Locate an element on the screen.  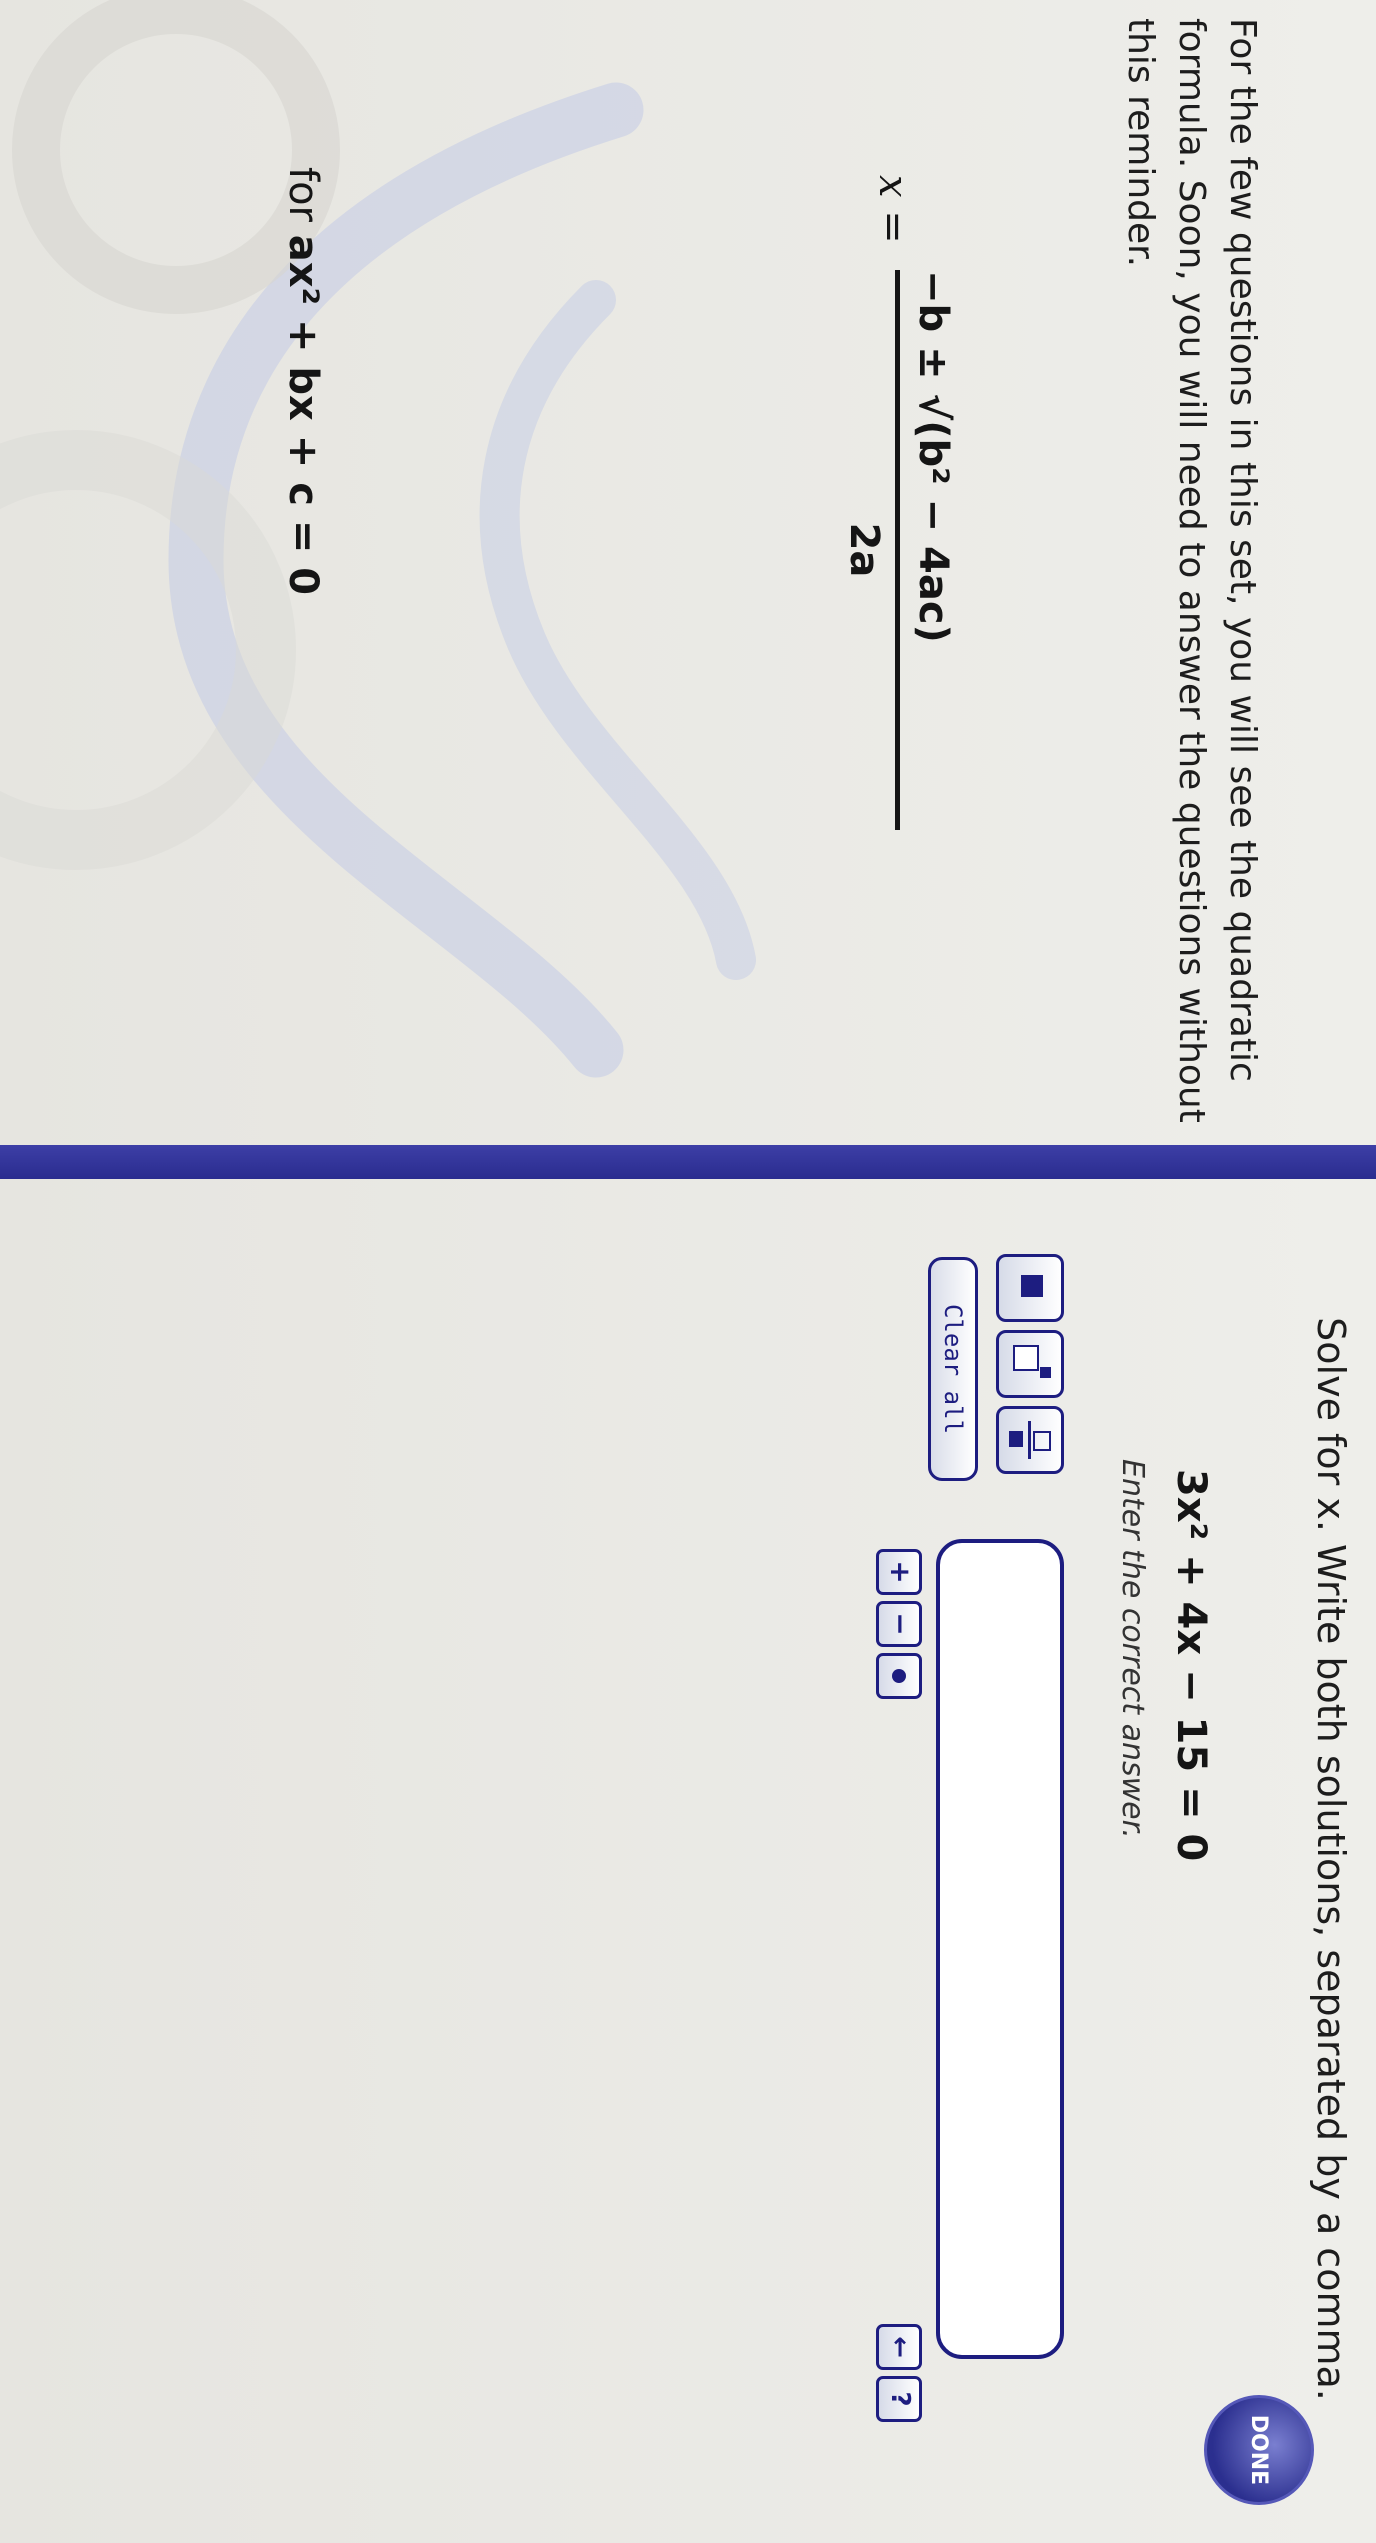
exponent-power-icon is located at coordinates (1045, 1372).